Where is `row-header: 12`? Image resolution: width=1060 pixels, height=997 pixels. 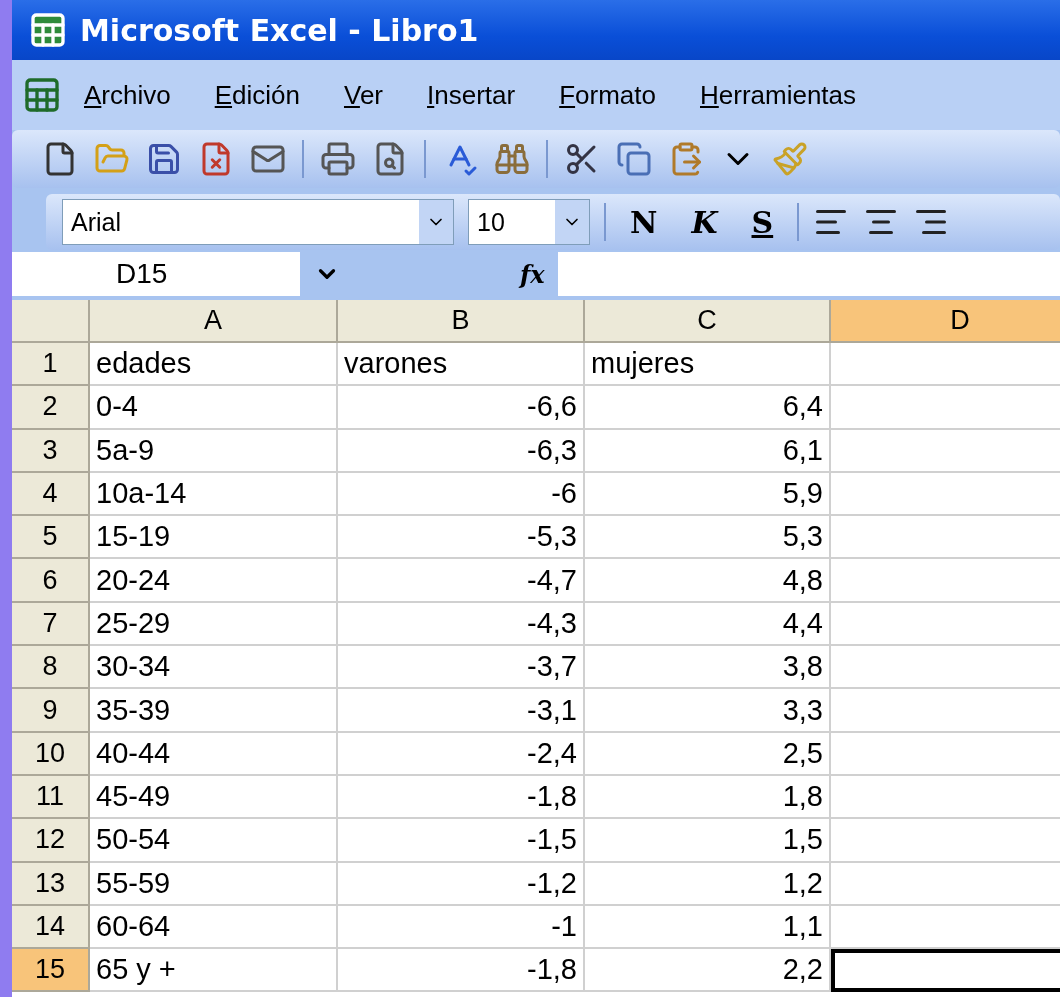 row-header: 12 is located at coordinates (51, 841).